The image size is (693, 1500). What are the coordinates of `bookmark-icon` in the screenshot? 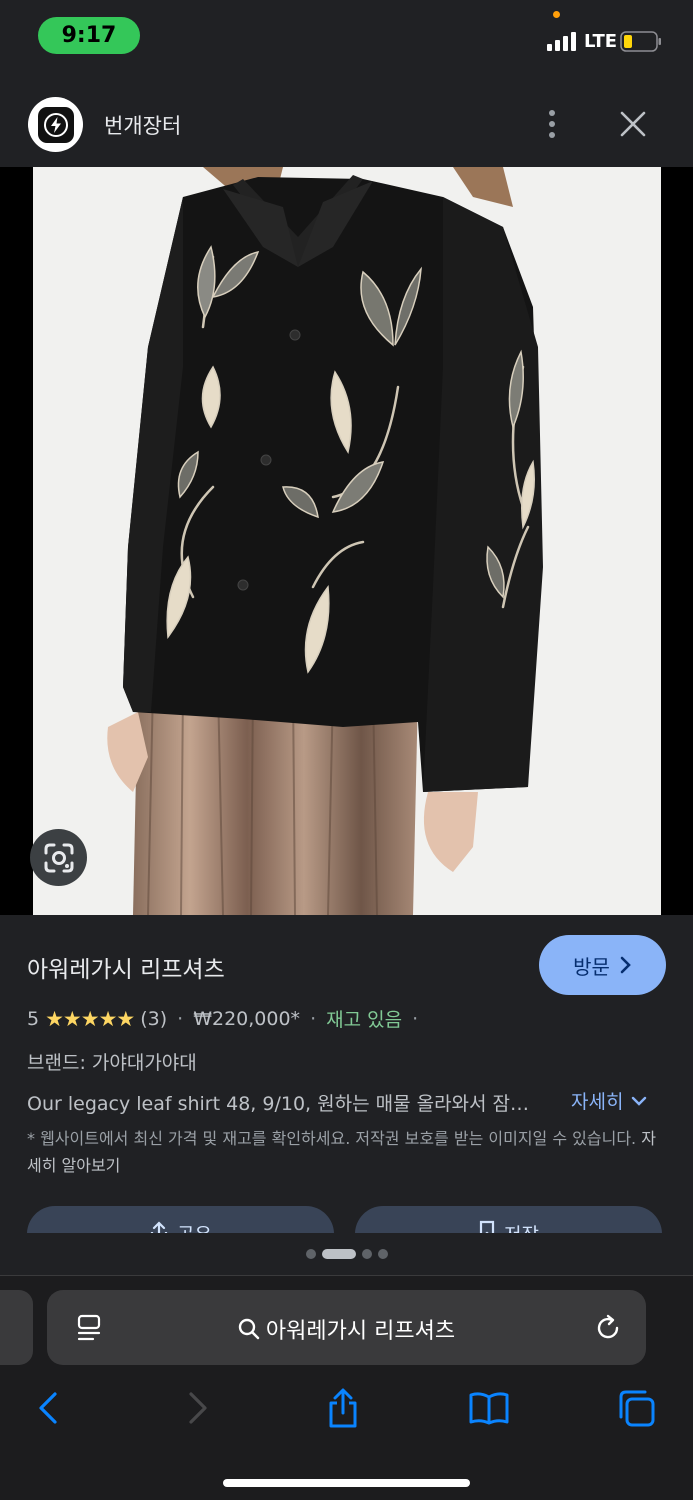 It's located at (487, 1226).